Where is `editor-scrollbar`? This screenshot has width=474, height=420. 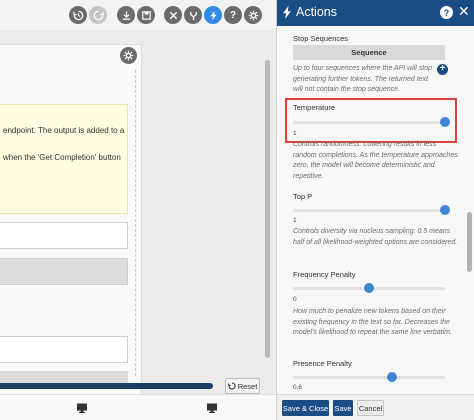 editor-scrollbar is located at coordinates (268, 205).